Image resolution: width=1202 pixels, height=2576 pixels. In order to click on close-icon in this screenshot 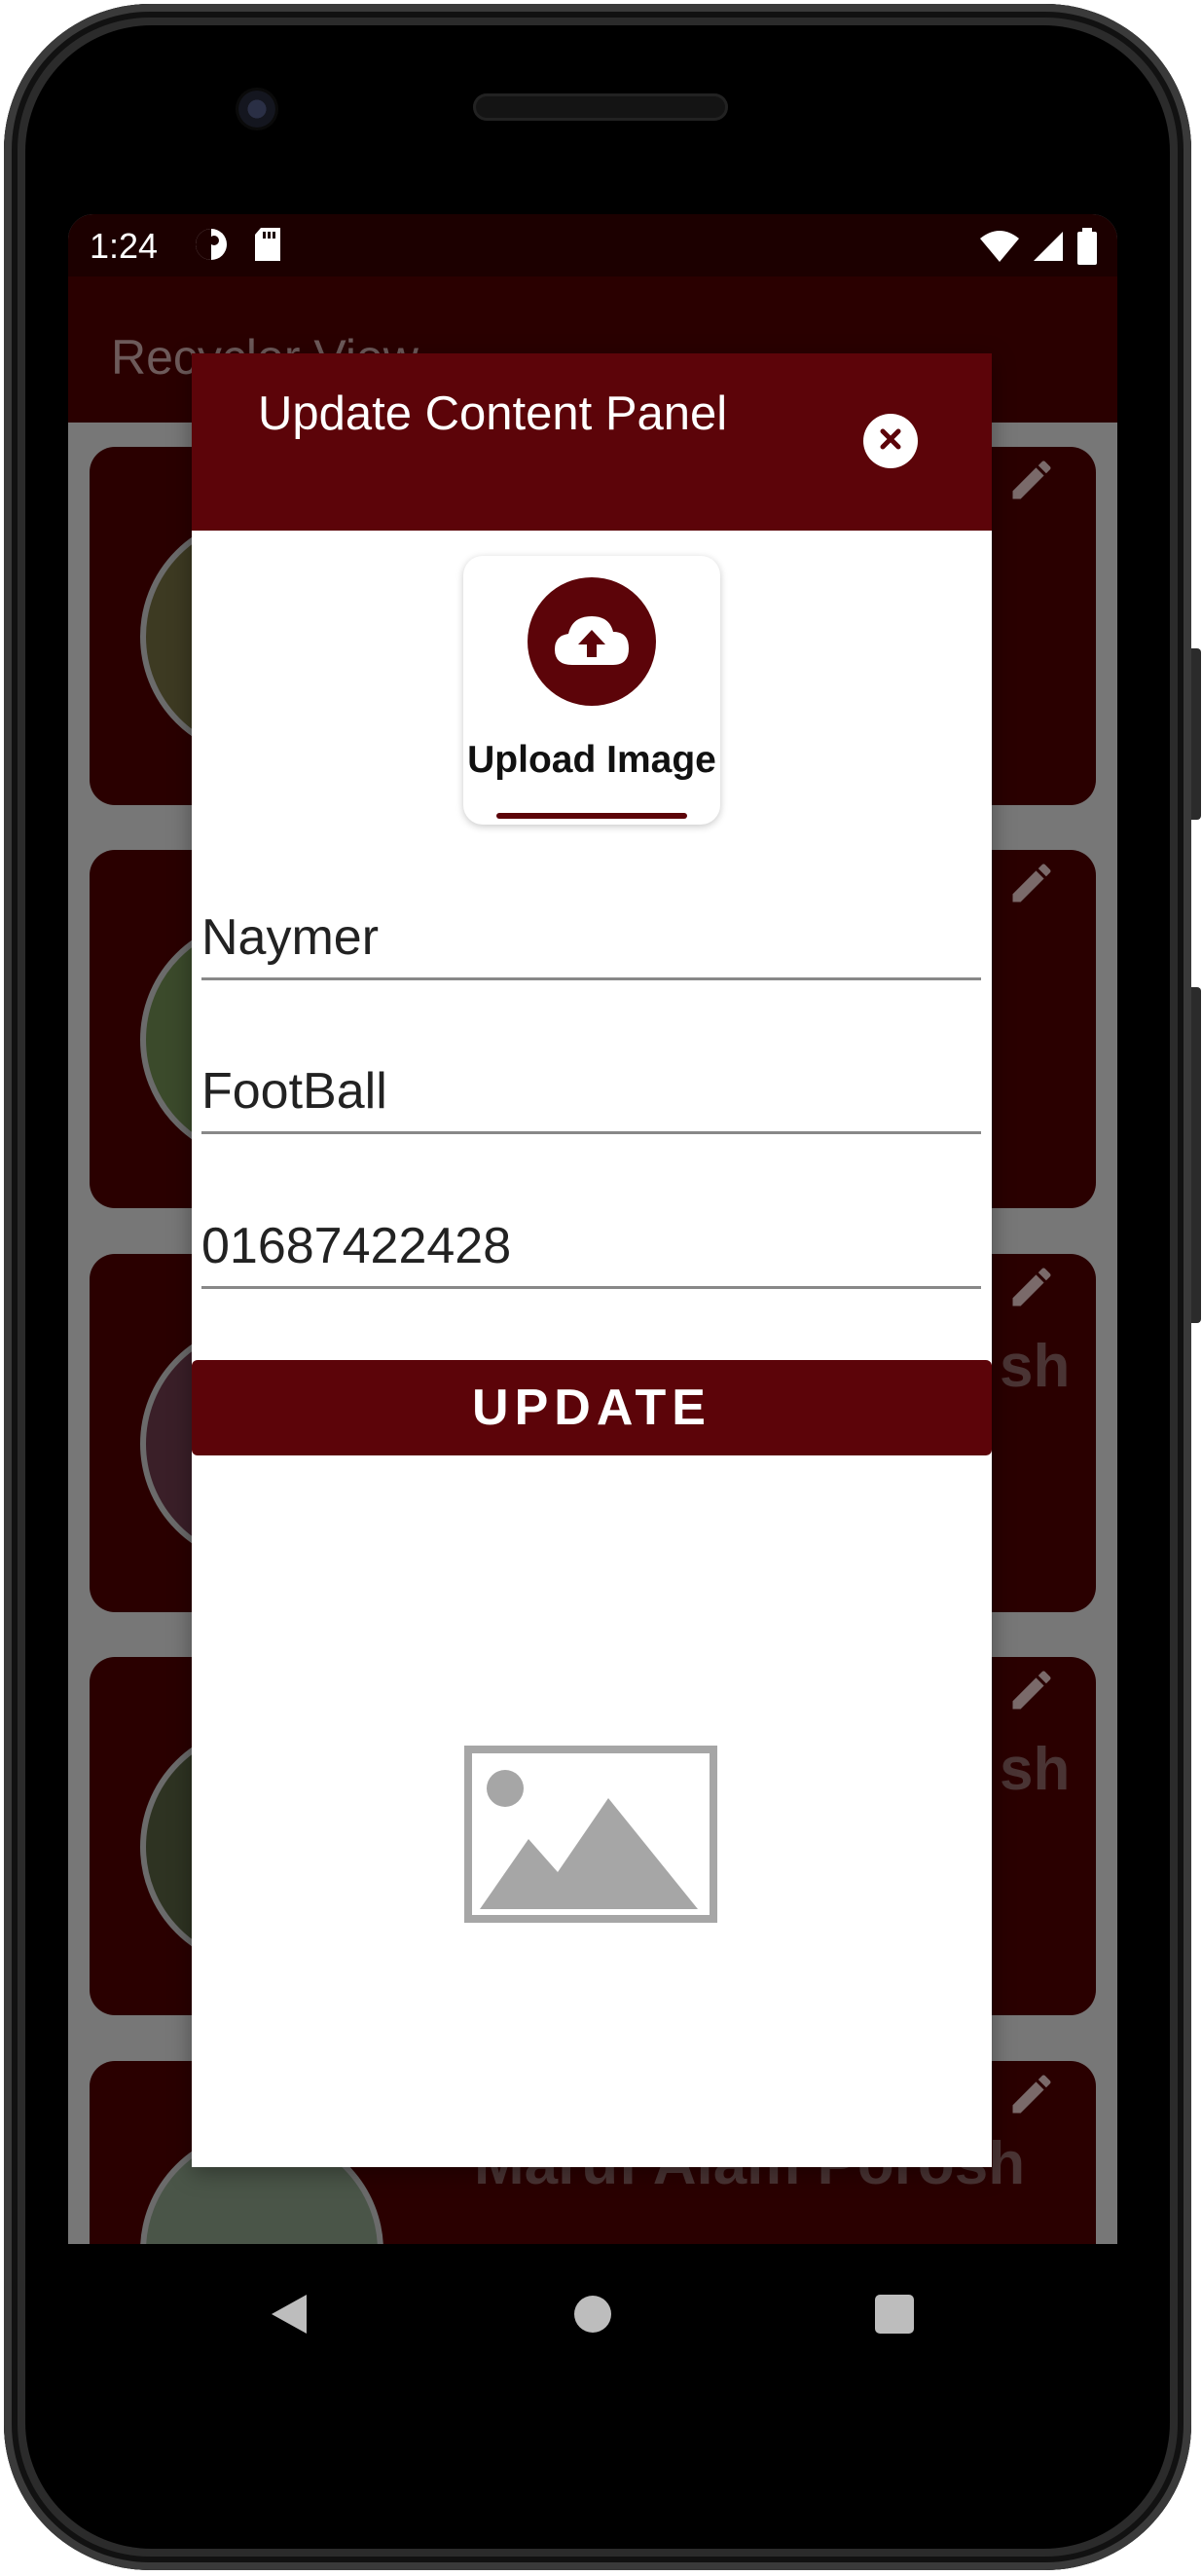, I will do `click(890, 441)`.